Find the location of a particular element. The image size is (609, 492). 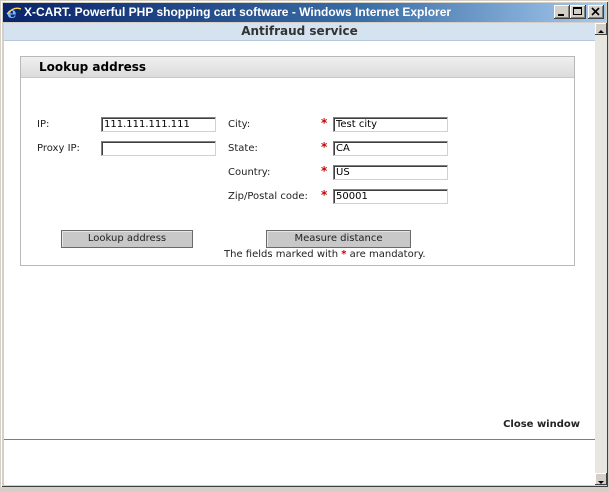

maximize-icon is located at coordinates (577, 11).